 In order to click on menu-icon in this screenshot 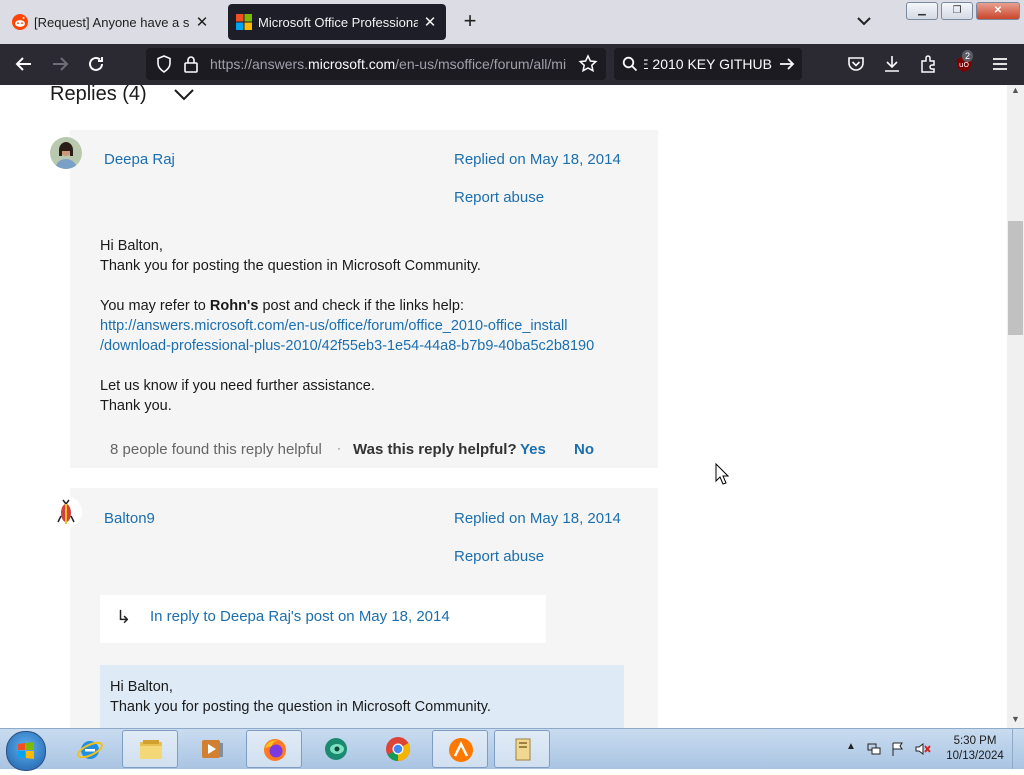, I will do `click(1000, 64)`.